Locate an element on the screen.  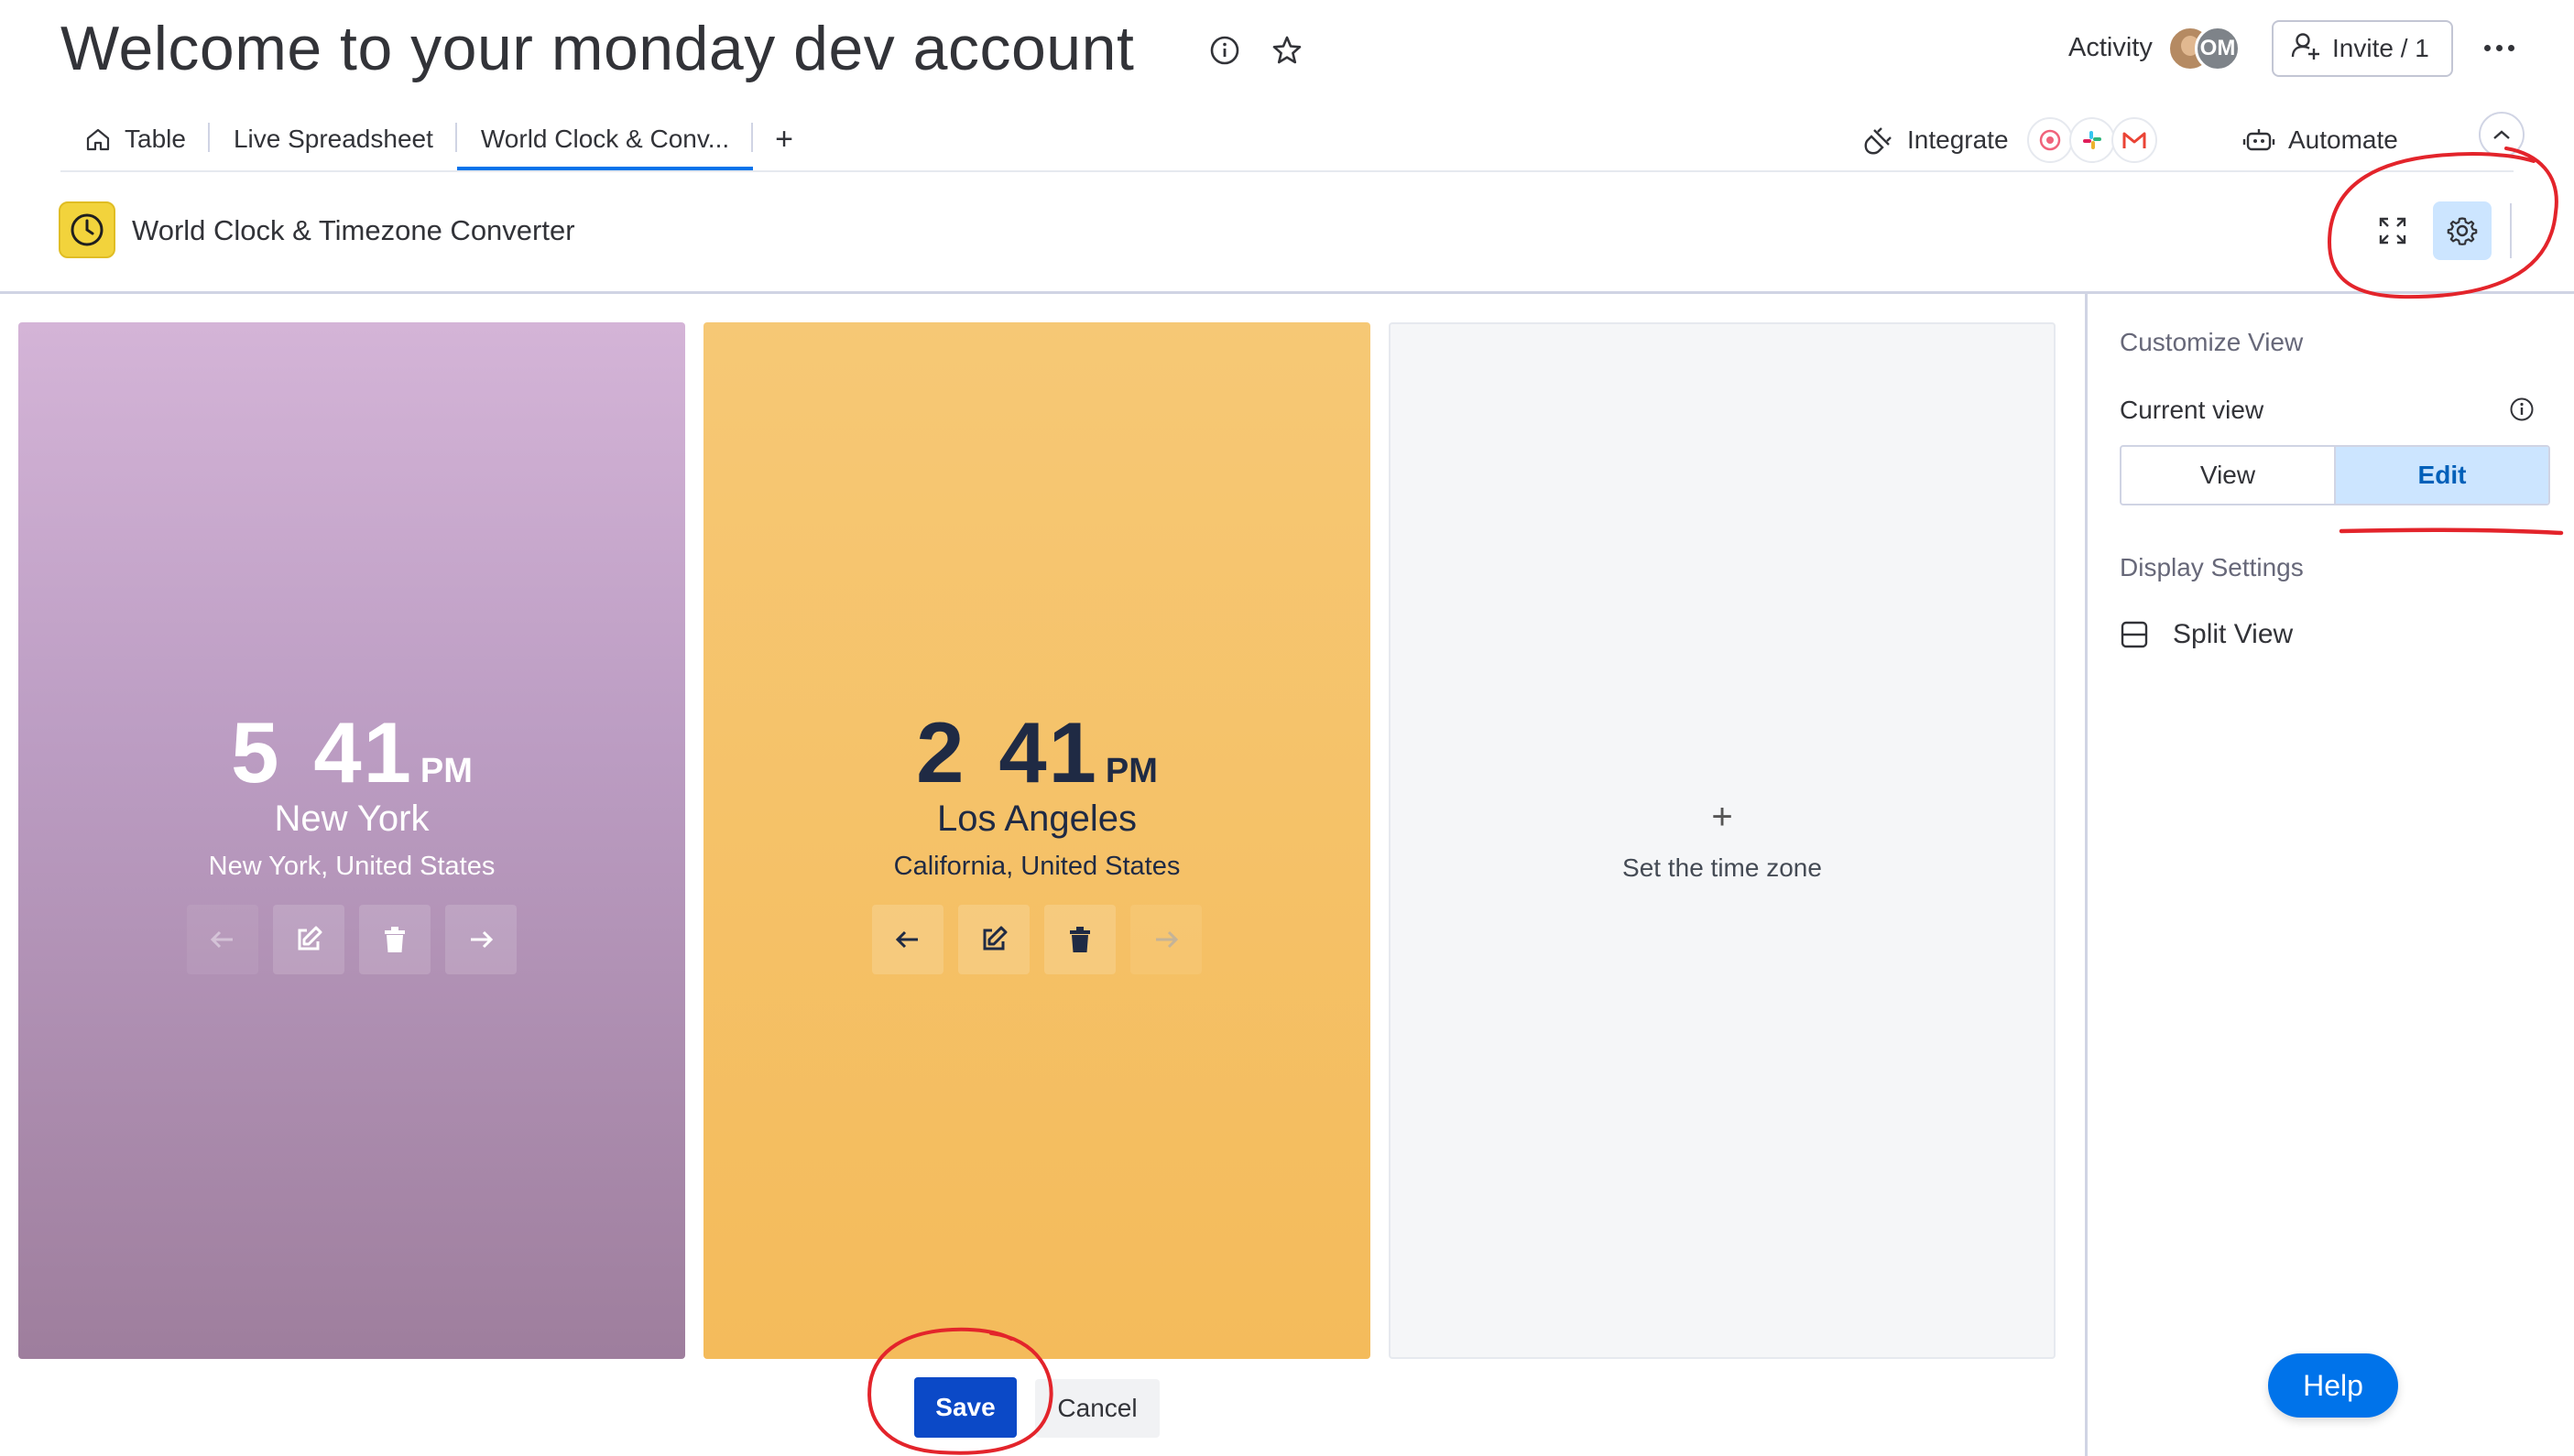
gmail-icon is located at coordinates (2133, 140).